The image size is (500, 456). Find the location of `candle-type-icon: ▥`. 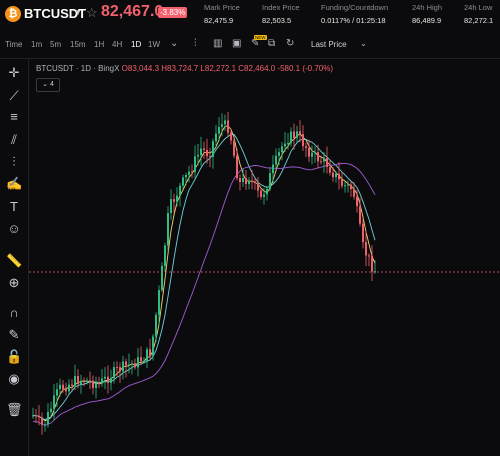

candle-type-icon: ▥ is located at coordinates (217, 43).